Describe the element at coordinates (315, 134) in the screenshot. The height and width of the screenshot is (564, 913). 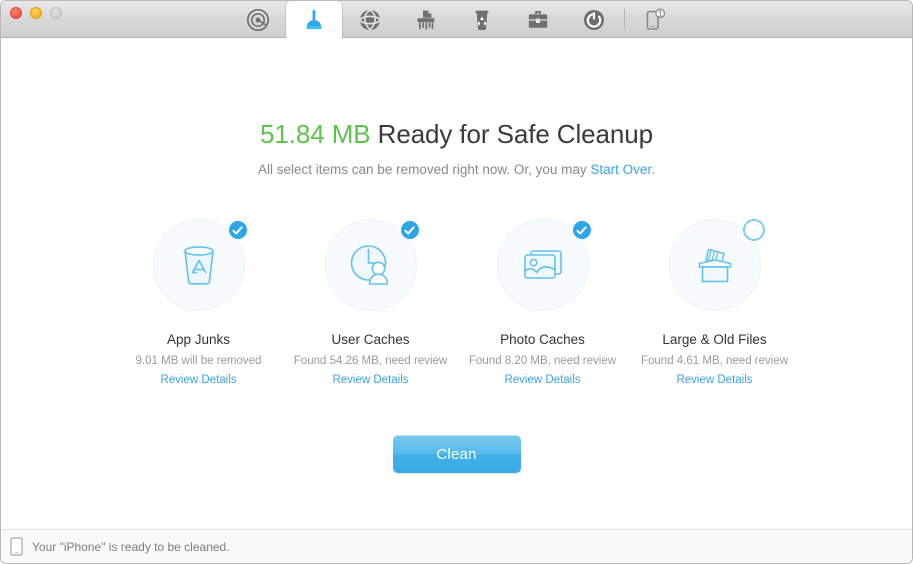
I see `cleanup-size-value: 51.84 MB` at that location.